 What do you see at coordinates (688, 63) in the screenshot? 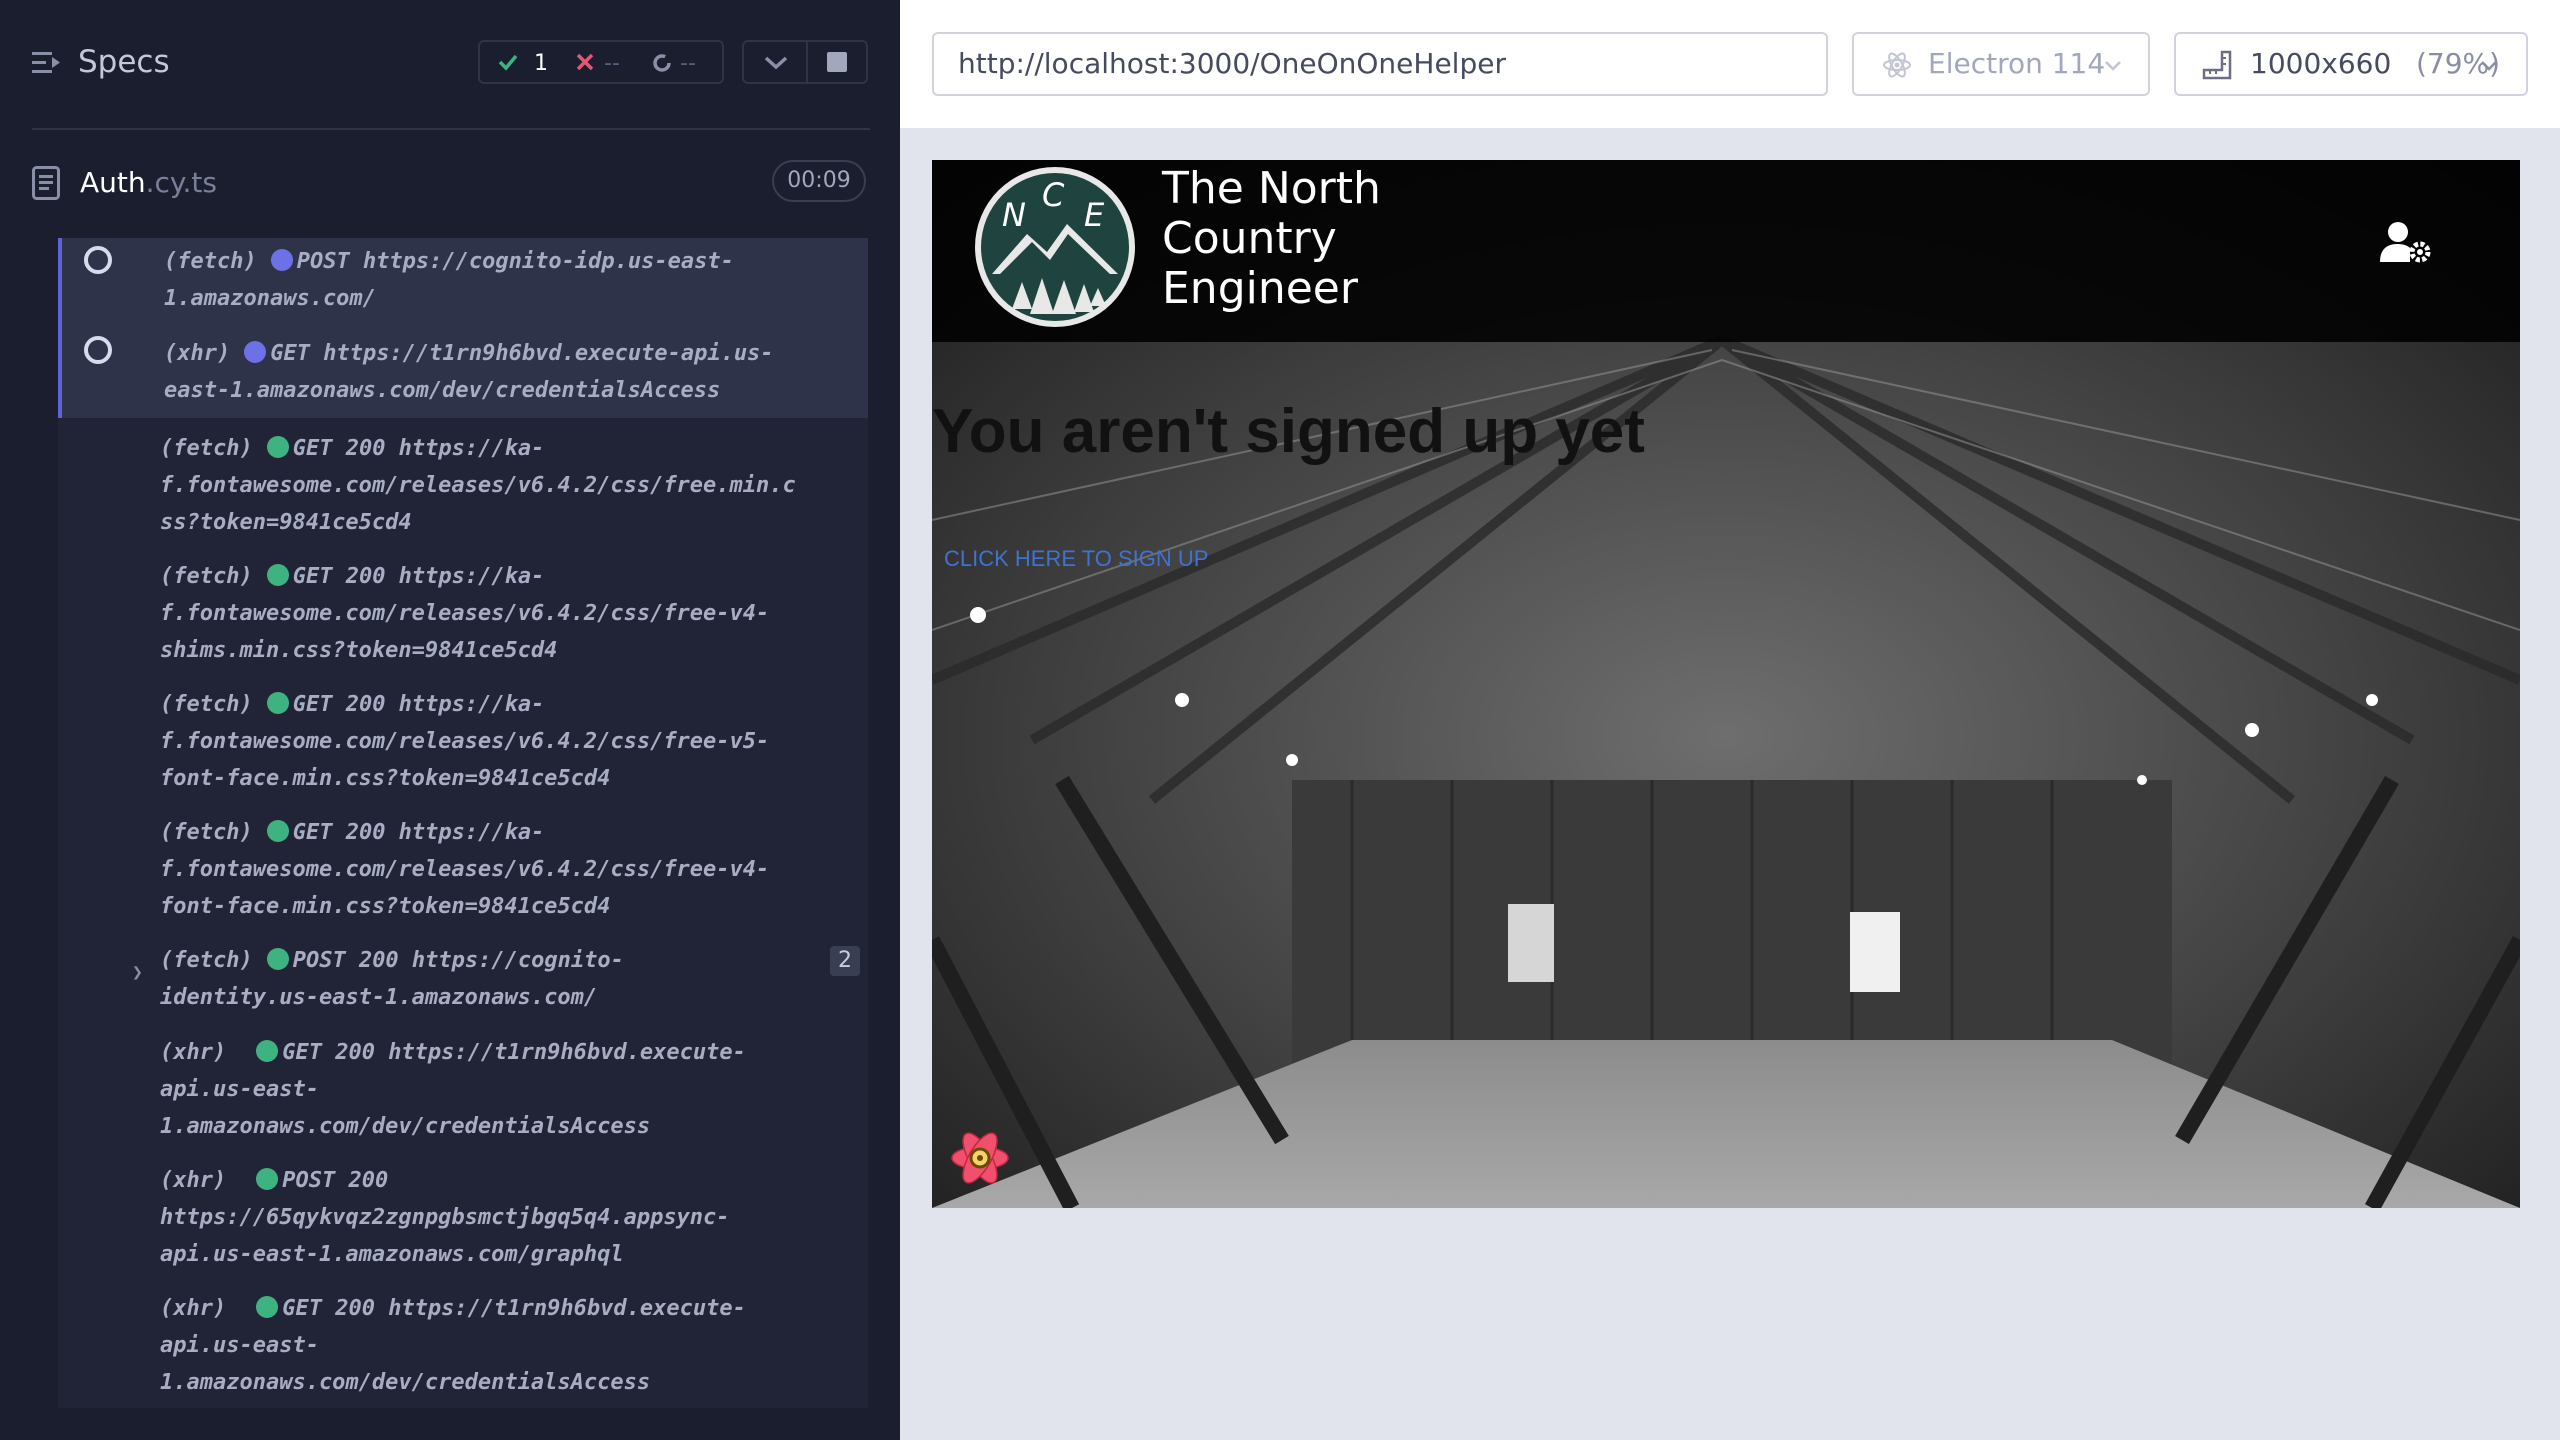
I see `pending-count: --` at bounding box center [688, 63].